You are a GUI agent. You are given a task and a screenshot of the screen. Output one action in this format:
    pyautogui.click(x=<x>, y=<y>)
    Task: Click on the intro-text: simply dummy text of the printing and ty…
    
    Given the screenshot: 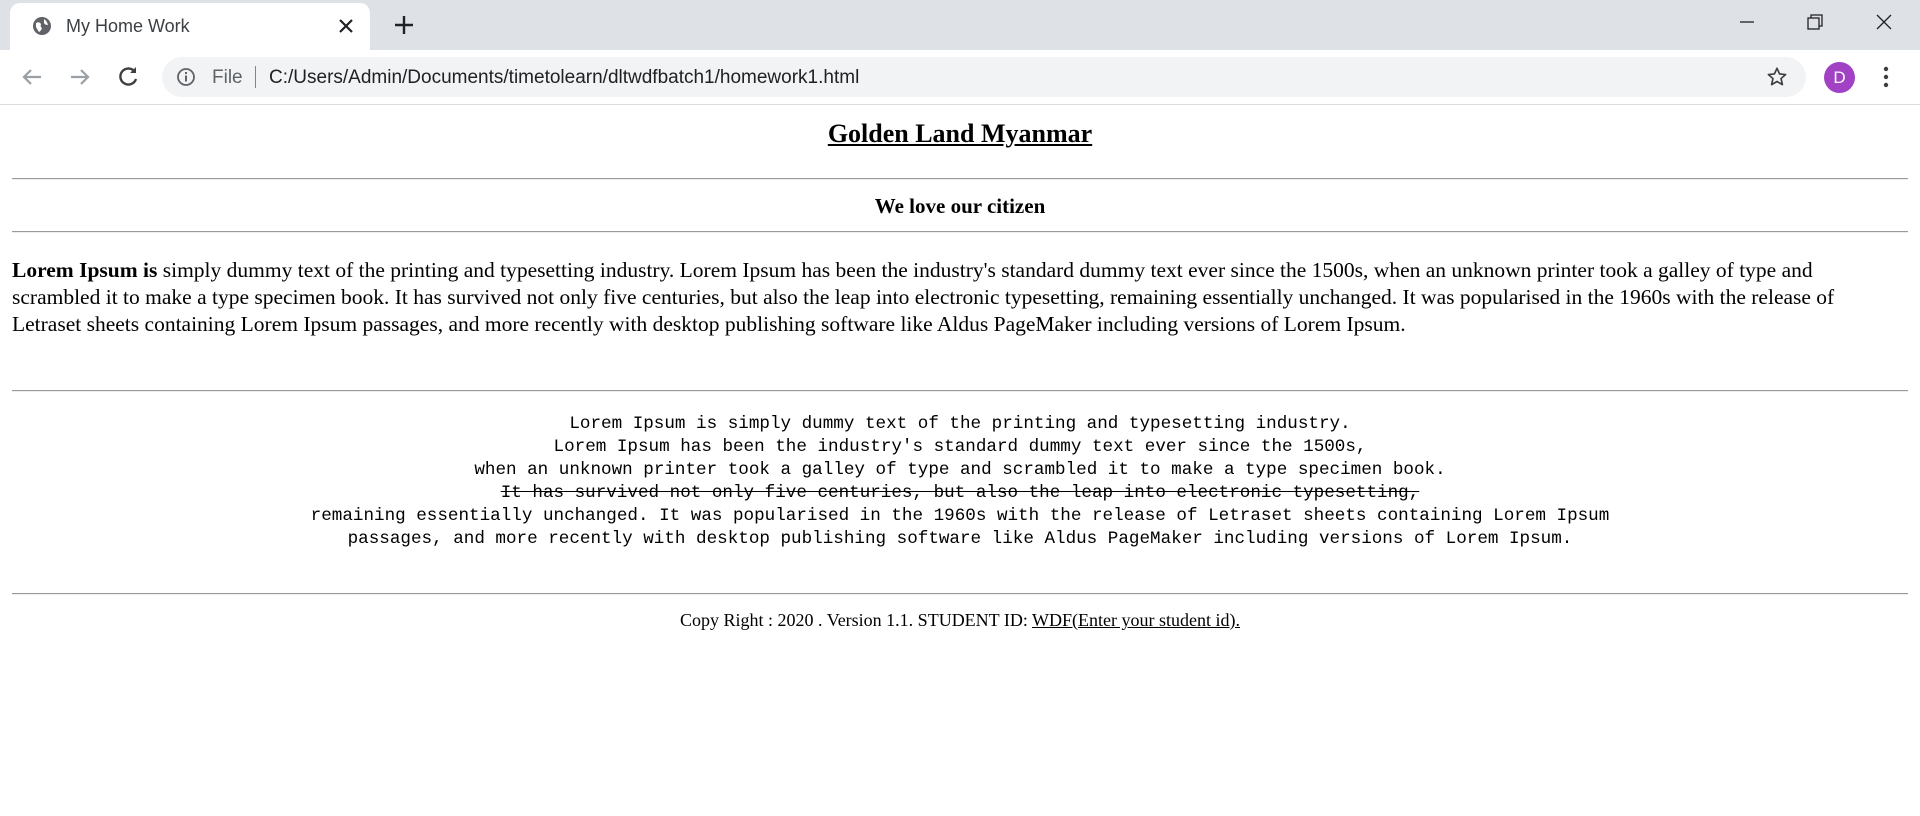 What is the action you would take?
    pyautogui.click(x=923, y=297)
    